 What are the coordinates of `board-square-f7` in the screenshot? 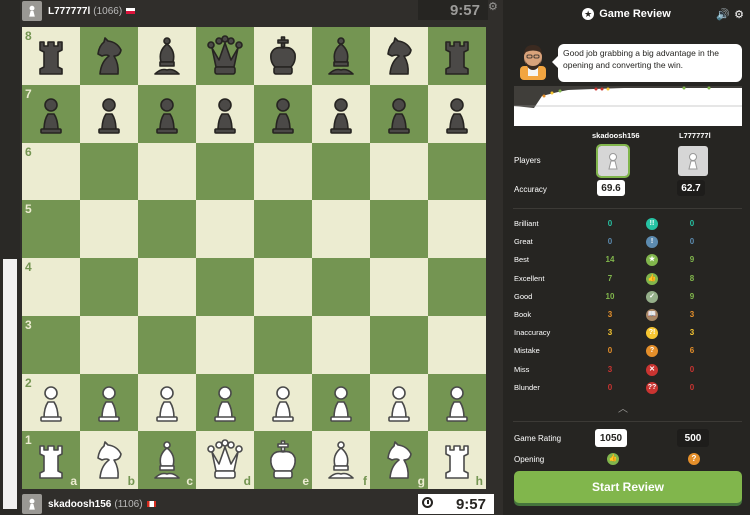 It's located at (341, 113).